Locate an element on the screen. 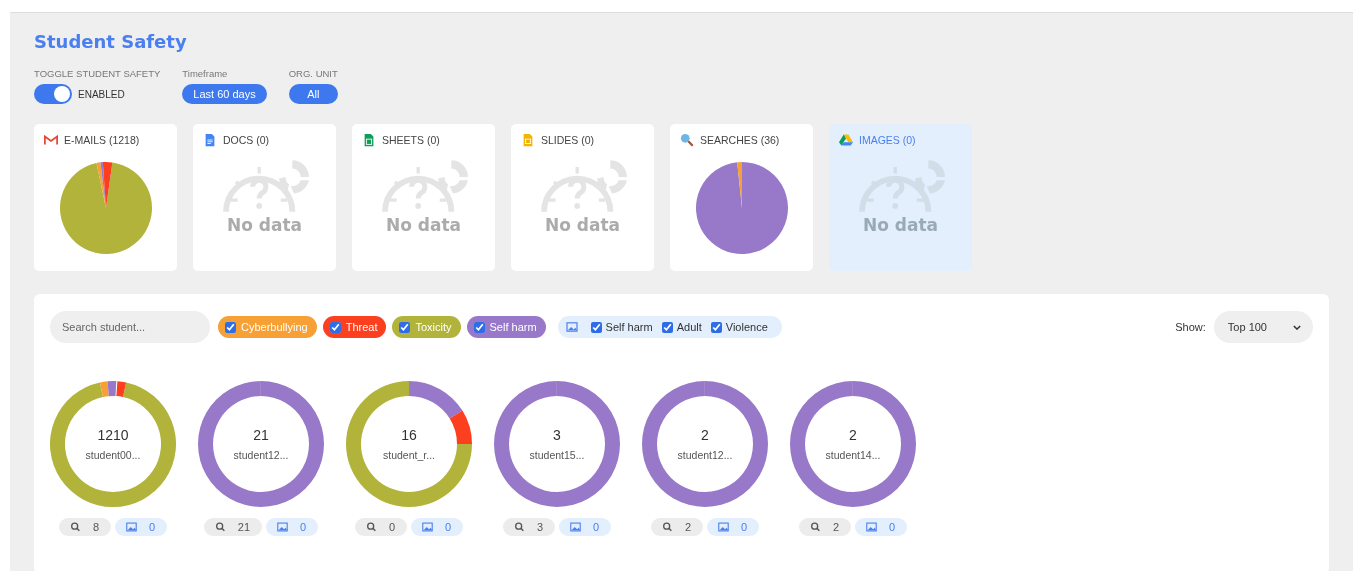 The width and height of the screenshot is (1353, 571). source-card: SEARCHES (36) is located at coordinates (741, 197).